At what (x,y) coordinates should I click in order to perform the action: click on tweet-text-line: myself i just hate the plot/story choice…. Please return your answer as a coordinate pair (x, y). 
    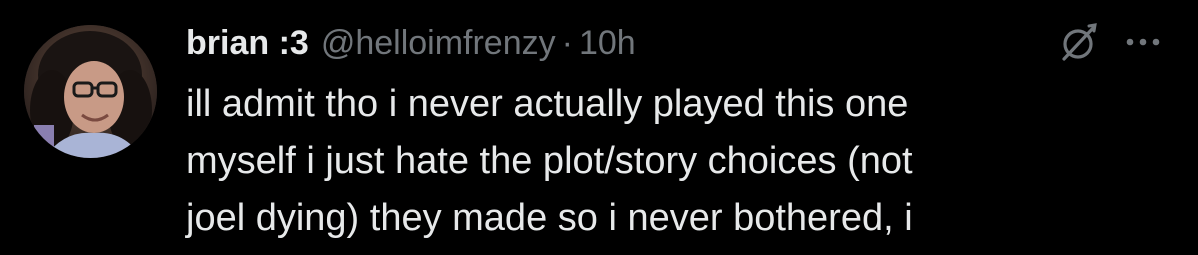
    Looking at the image, I should click on (549, 161).